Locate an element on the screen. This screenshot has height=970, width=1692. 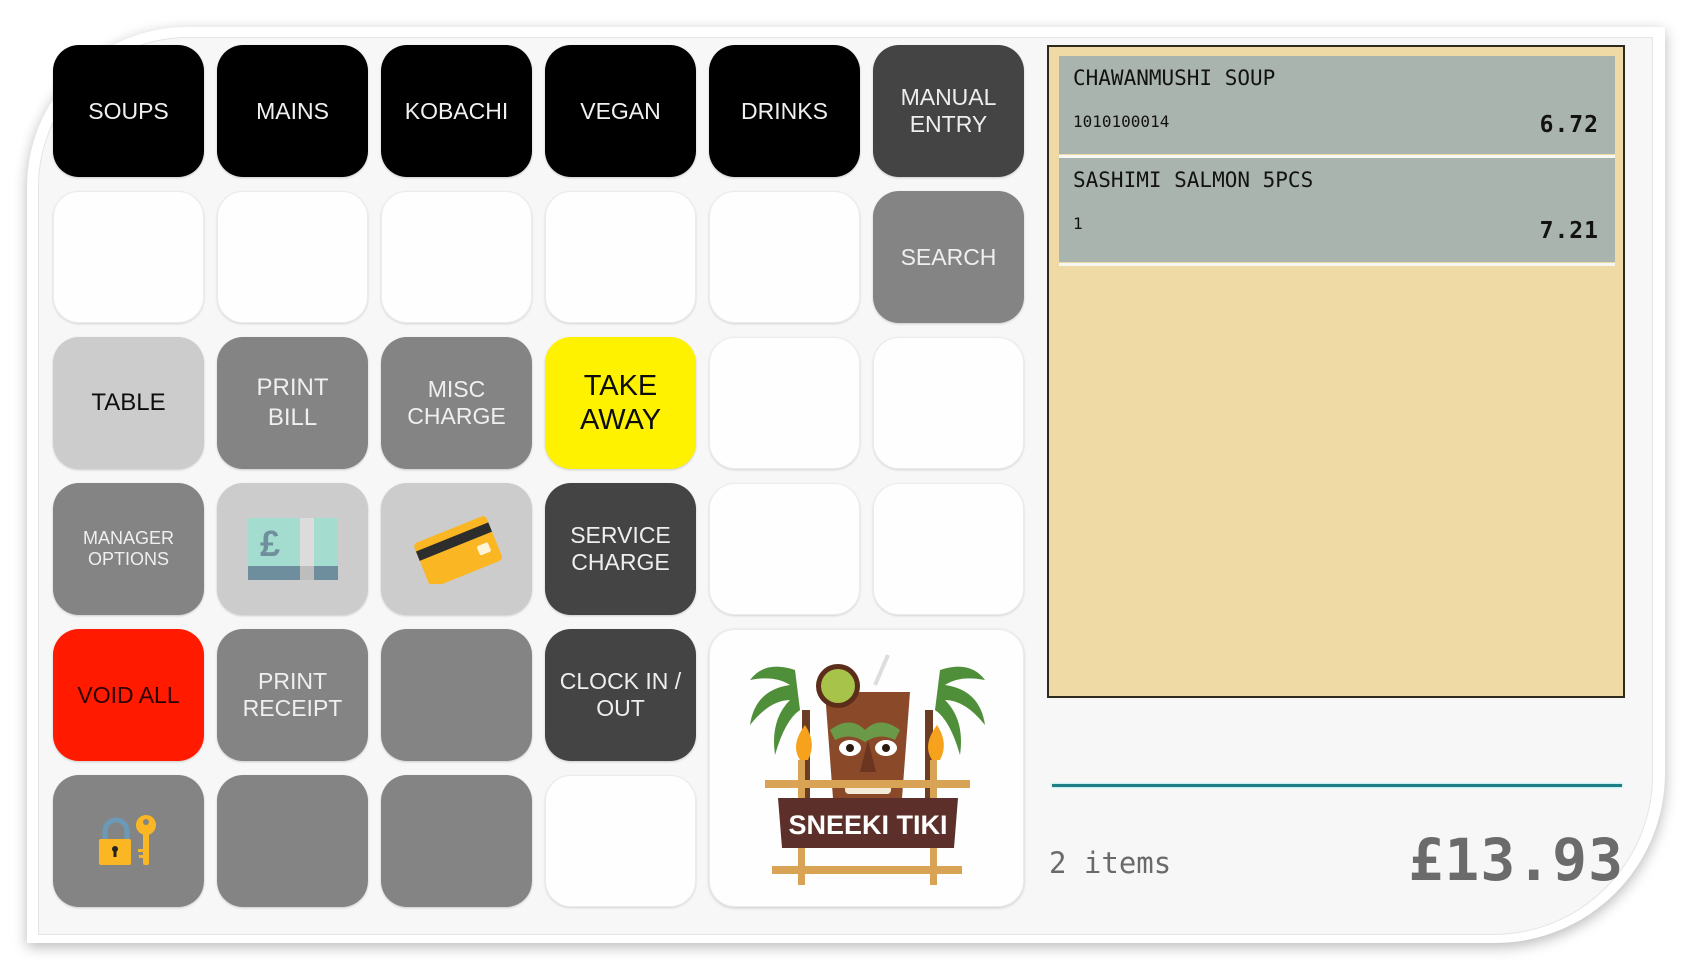
item-price: 7.21 is located at coordinates (1569, 231).